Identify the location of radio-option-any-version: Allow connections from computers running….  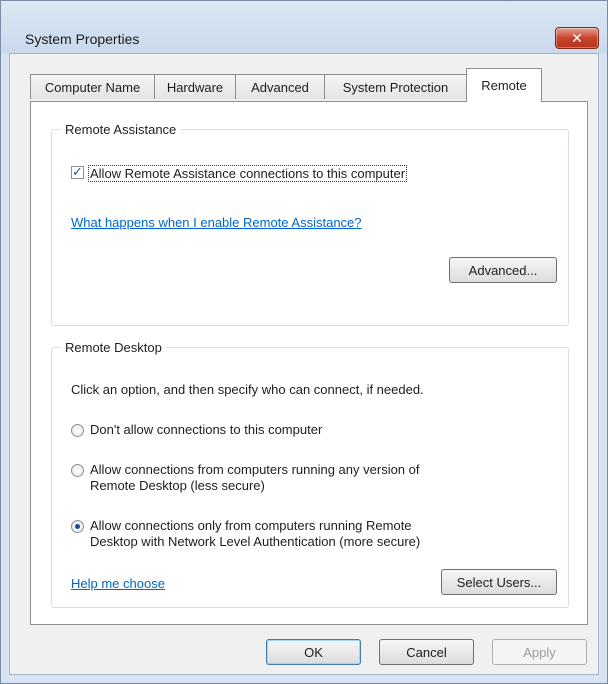
(245, 478).